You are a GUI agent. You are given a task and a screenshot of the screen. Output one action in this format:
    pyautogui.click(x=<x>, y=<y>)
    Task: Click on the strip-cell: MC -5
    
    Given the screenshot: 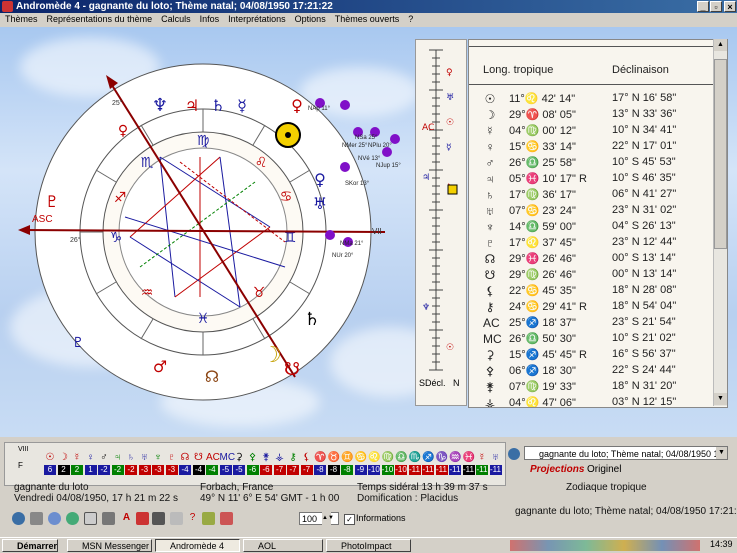 What is the action you would take?
    pyautogui.click(x=227, y=464)
    